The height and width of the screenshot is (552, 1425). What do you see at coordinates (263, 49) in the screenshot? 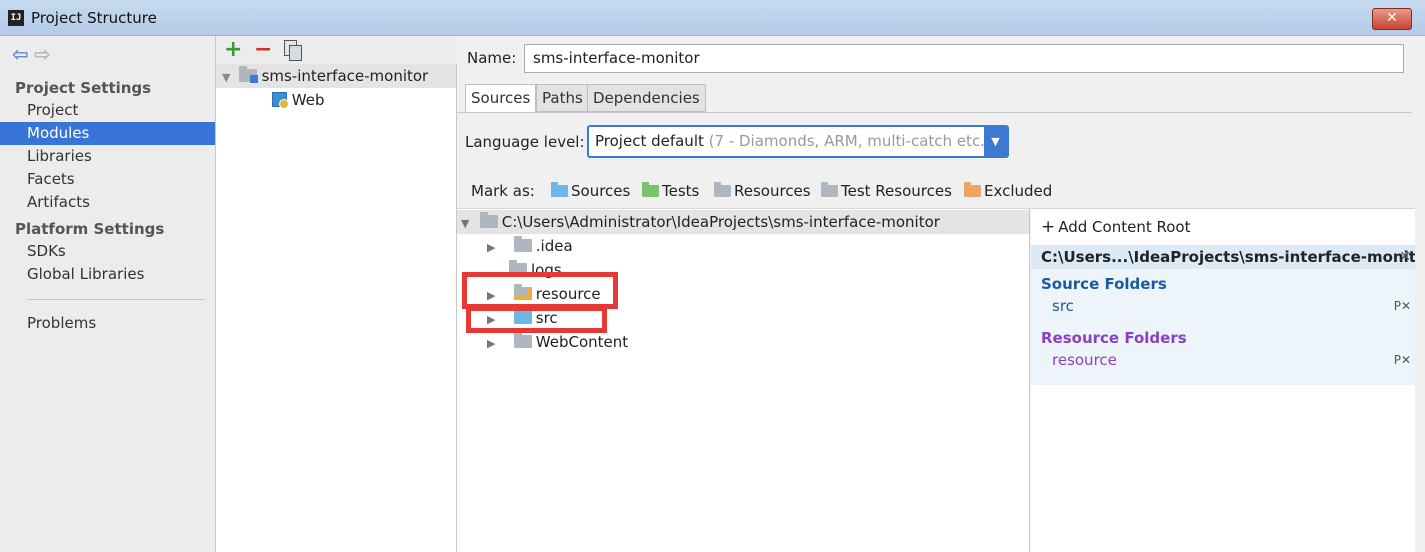
I see `remove-icon: −` at bounding box center [263, 49].